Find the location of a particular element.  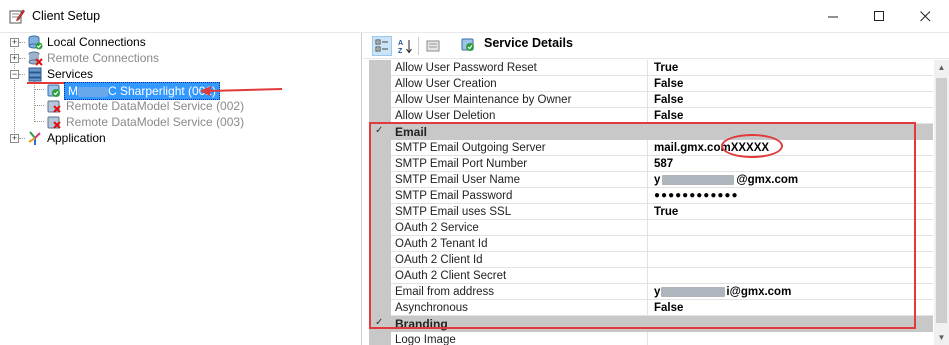

property-value: y i@gmx.com is located at coordinates (792, 292).